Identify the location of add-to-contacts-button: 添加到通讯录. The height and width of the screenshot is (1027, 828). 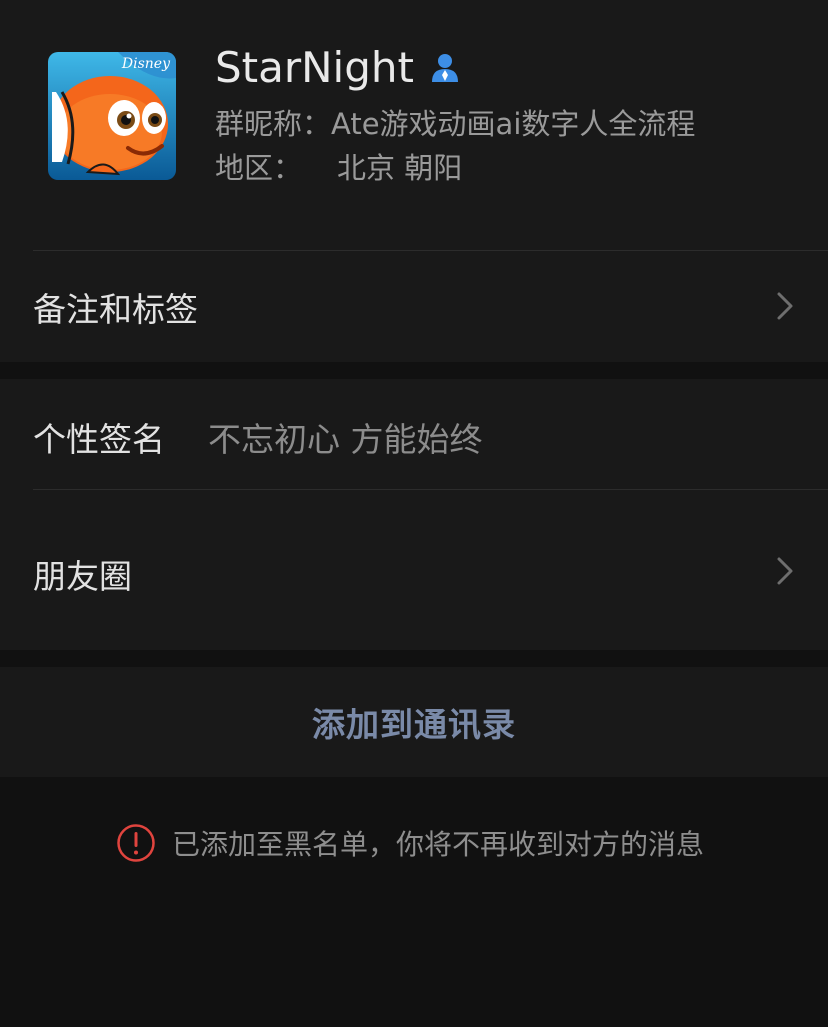
(414, 722).